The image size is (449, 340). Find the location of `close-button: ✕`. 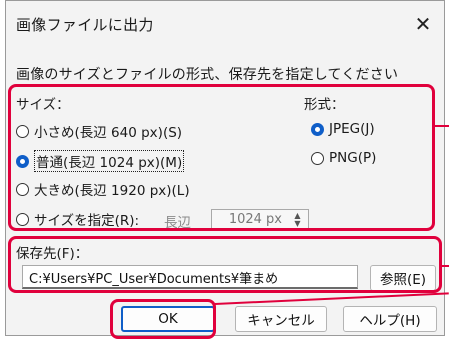

close-button: ✕ is located at coordinates (423, 24).